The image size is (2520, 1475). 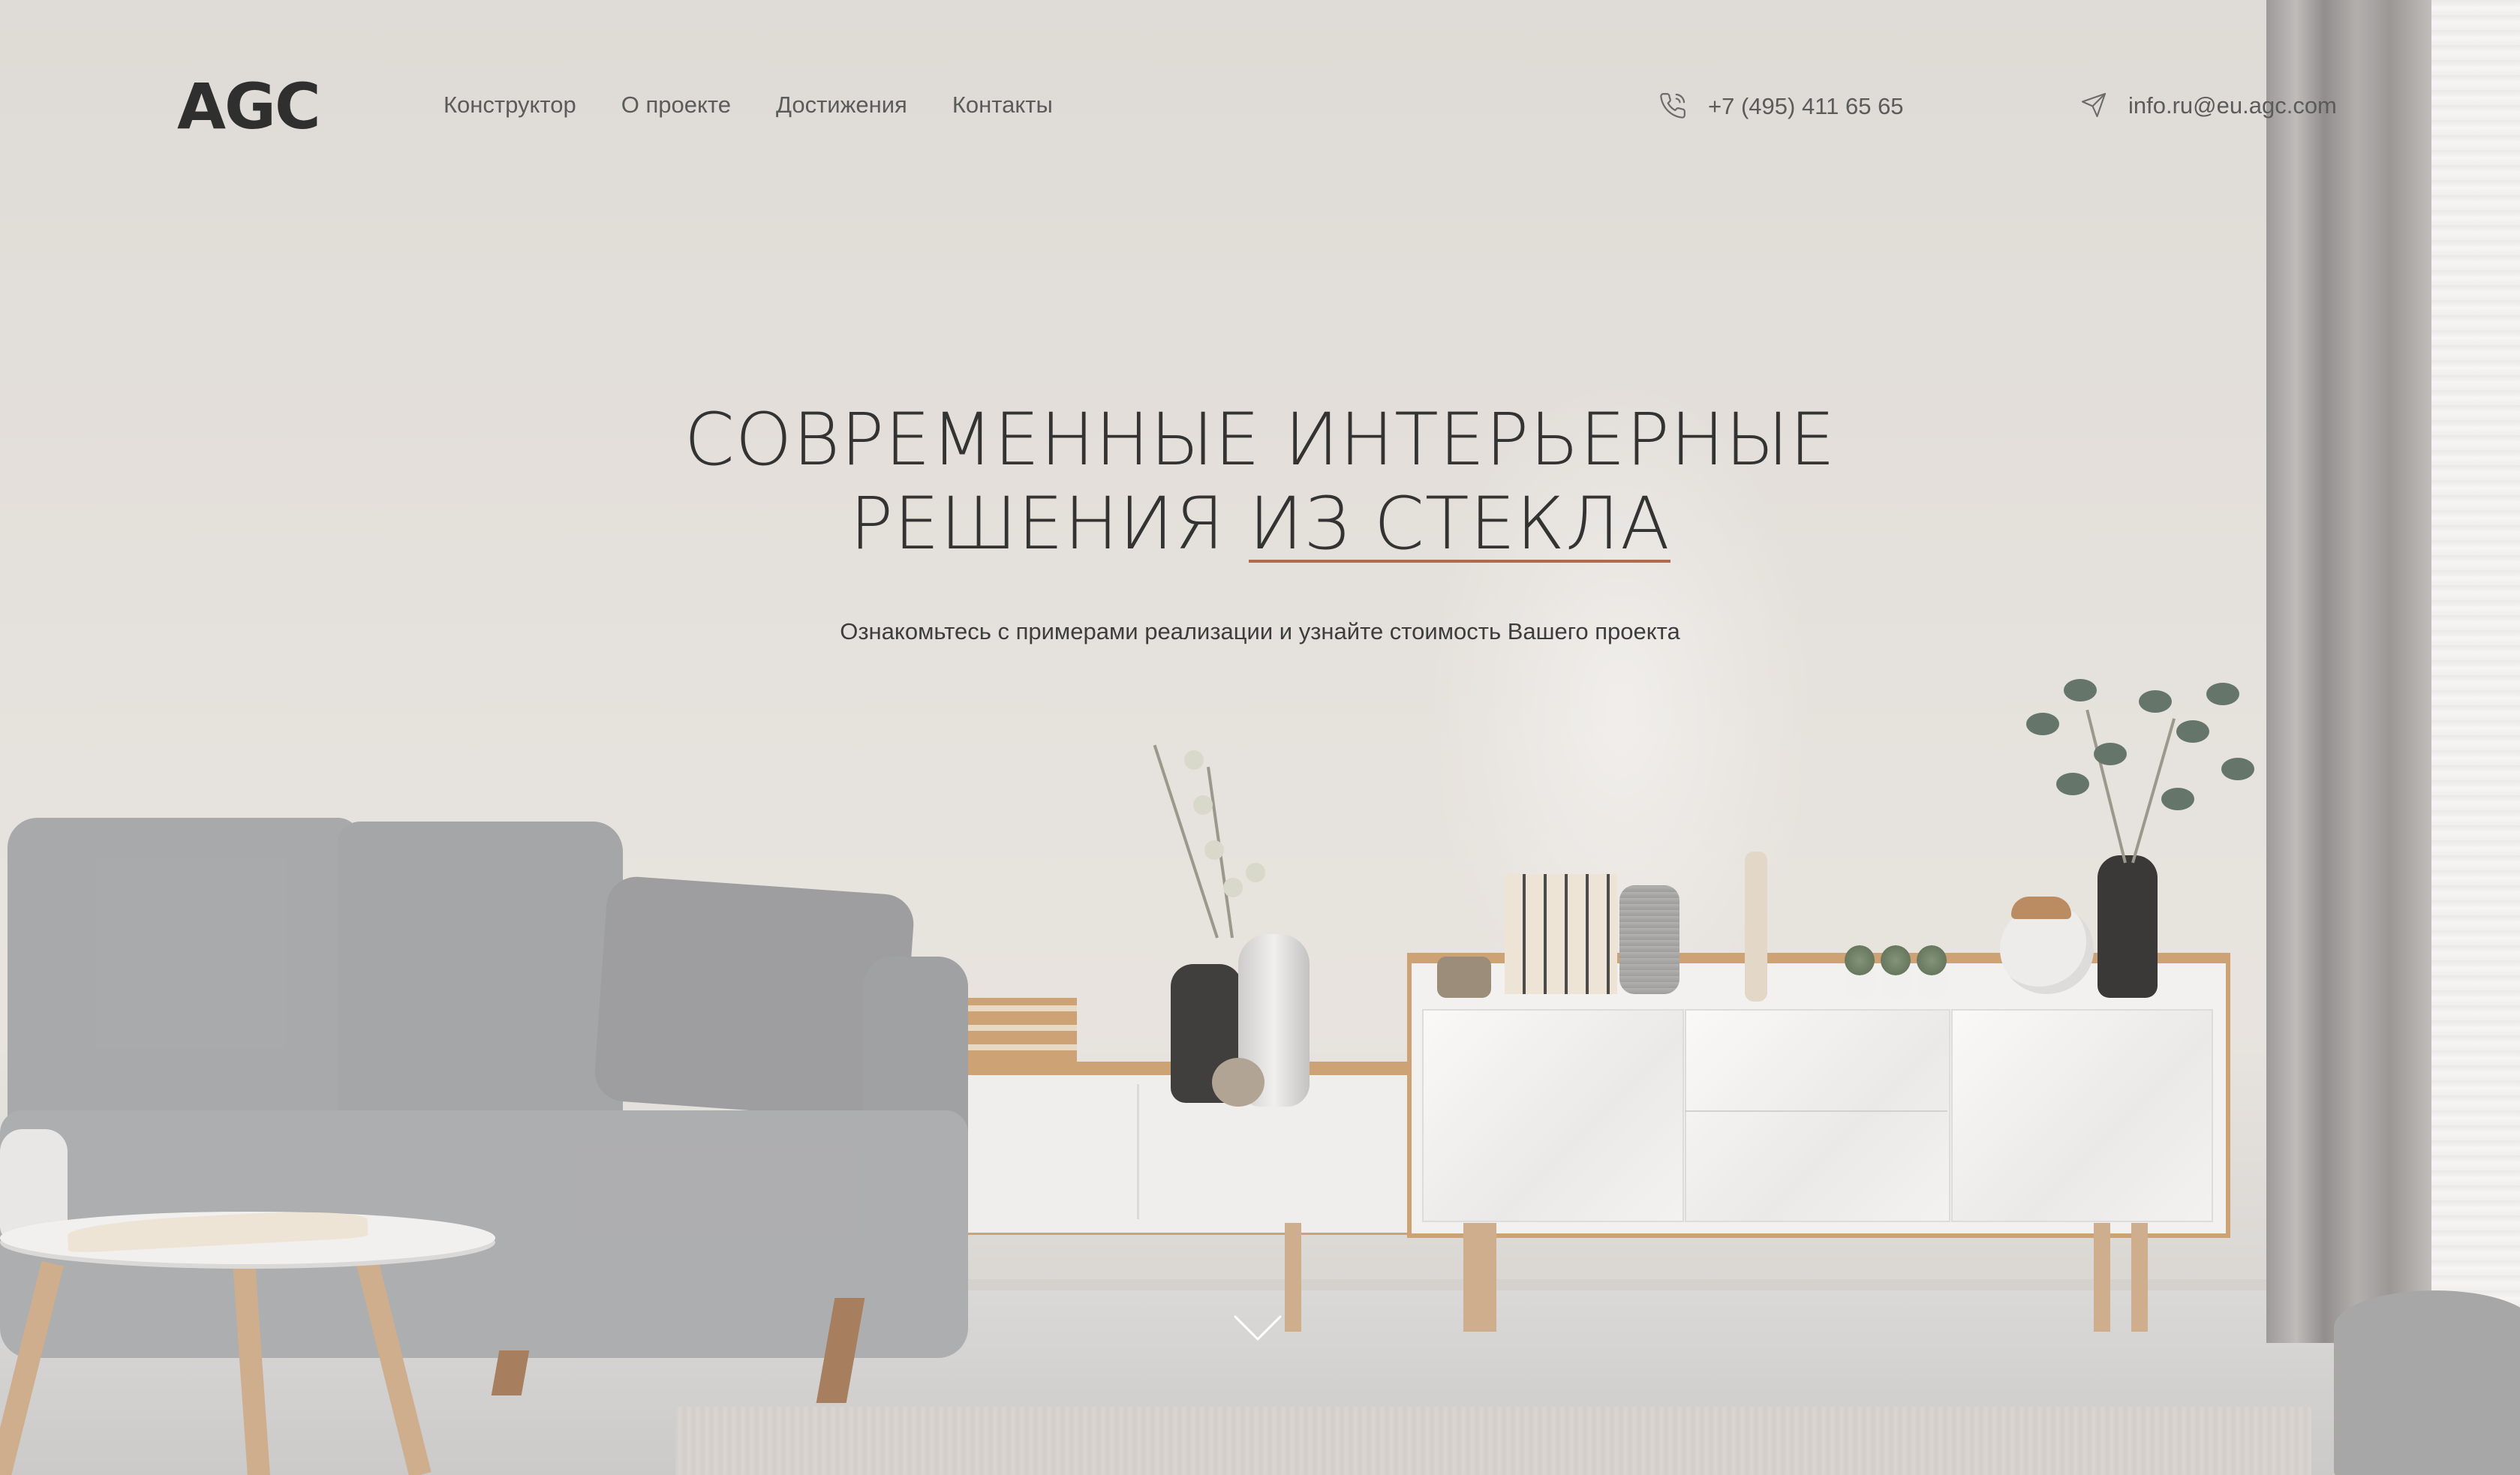 I want to click on email-address: info.ru@eu.agc.com, so click(x=2232, y=106).